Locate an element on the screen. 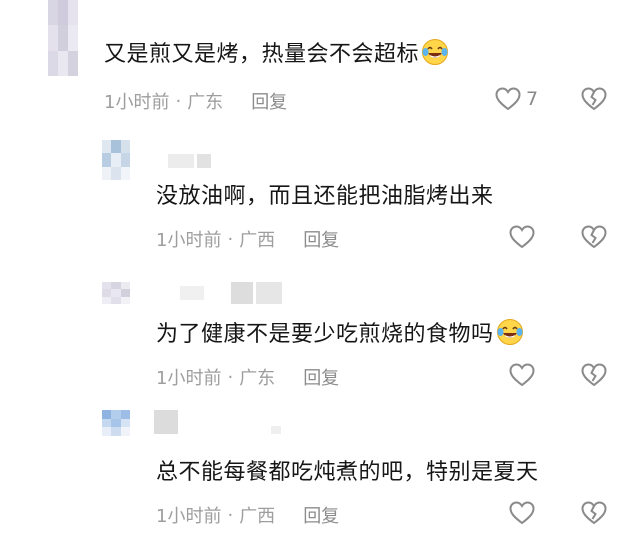 Image resolution: width=640 pixels, height=547 pixels. comment-text-content: 没放油啊，而且还能把油脂烤出来 is located at coordinates (325, 196).